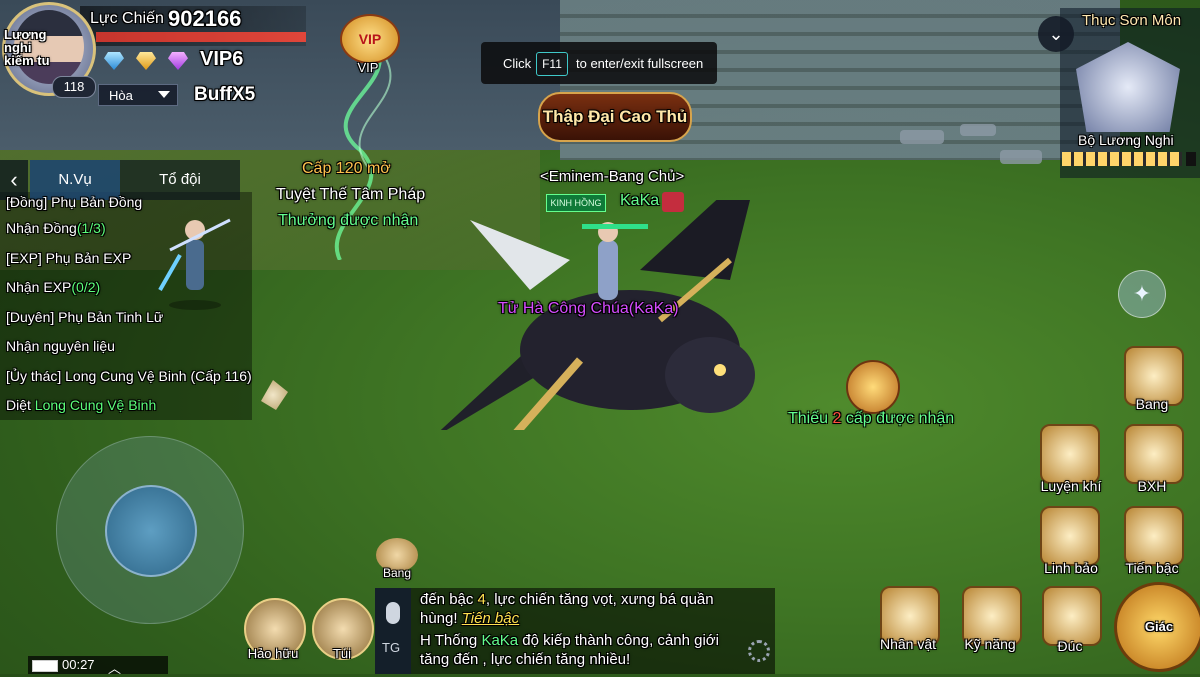 Image resolution: width=1200 pixels, height=677 pixels. What do you see at coordinates (56, 228) in the screenshot?
I see `quest-item: Nhận Đồng(1/3)` at bounding box center [56, 228].